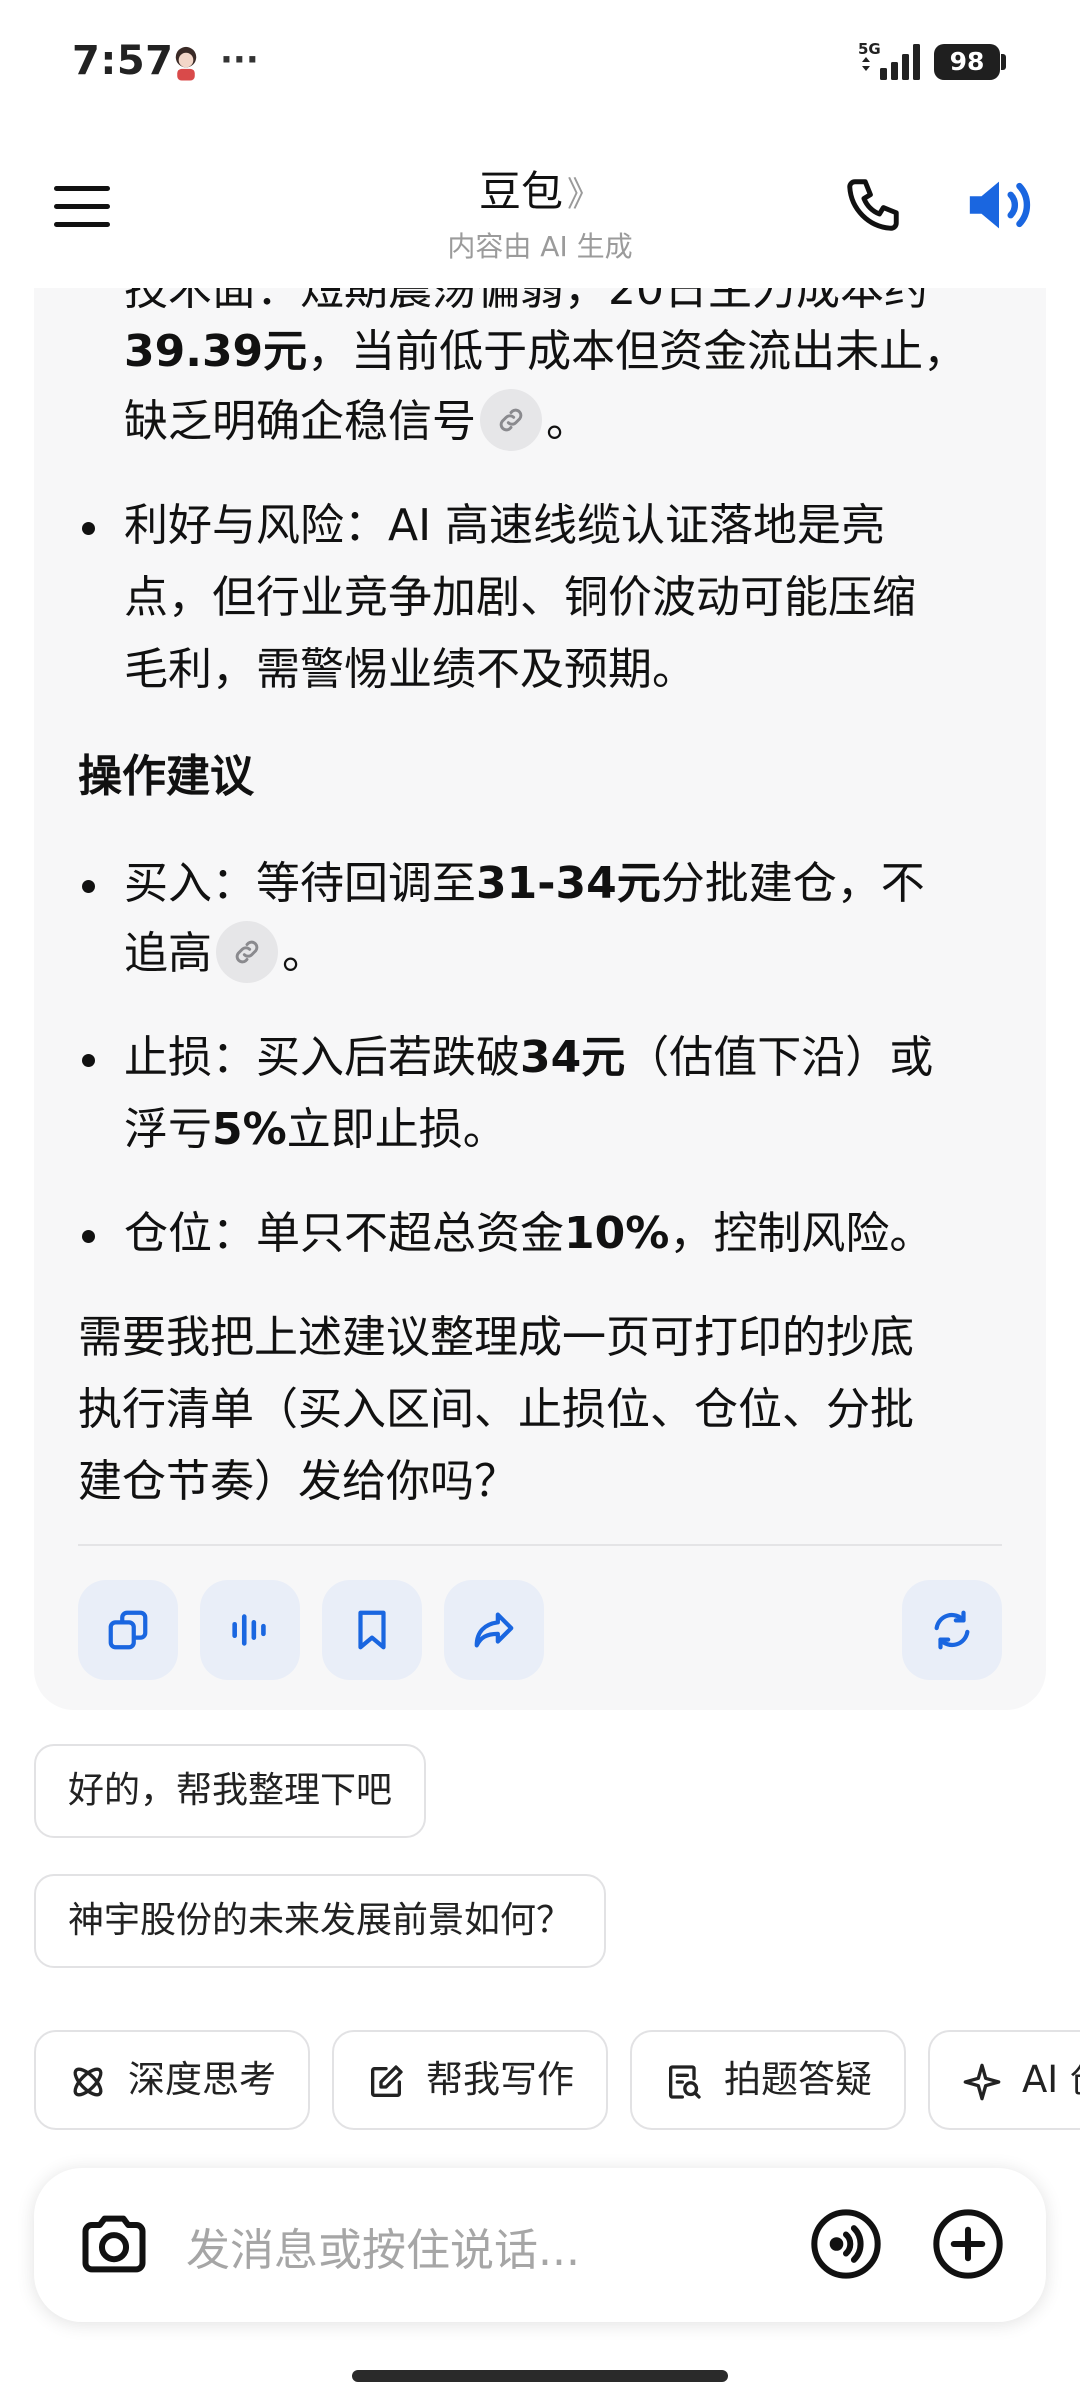  I want to click on speaker-button, so click(999, 205).